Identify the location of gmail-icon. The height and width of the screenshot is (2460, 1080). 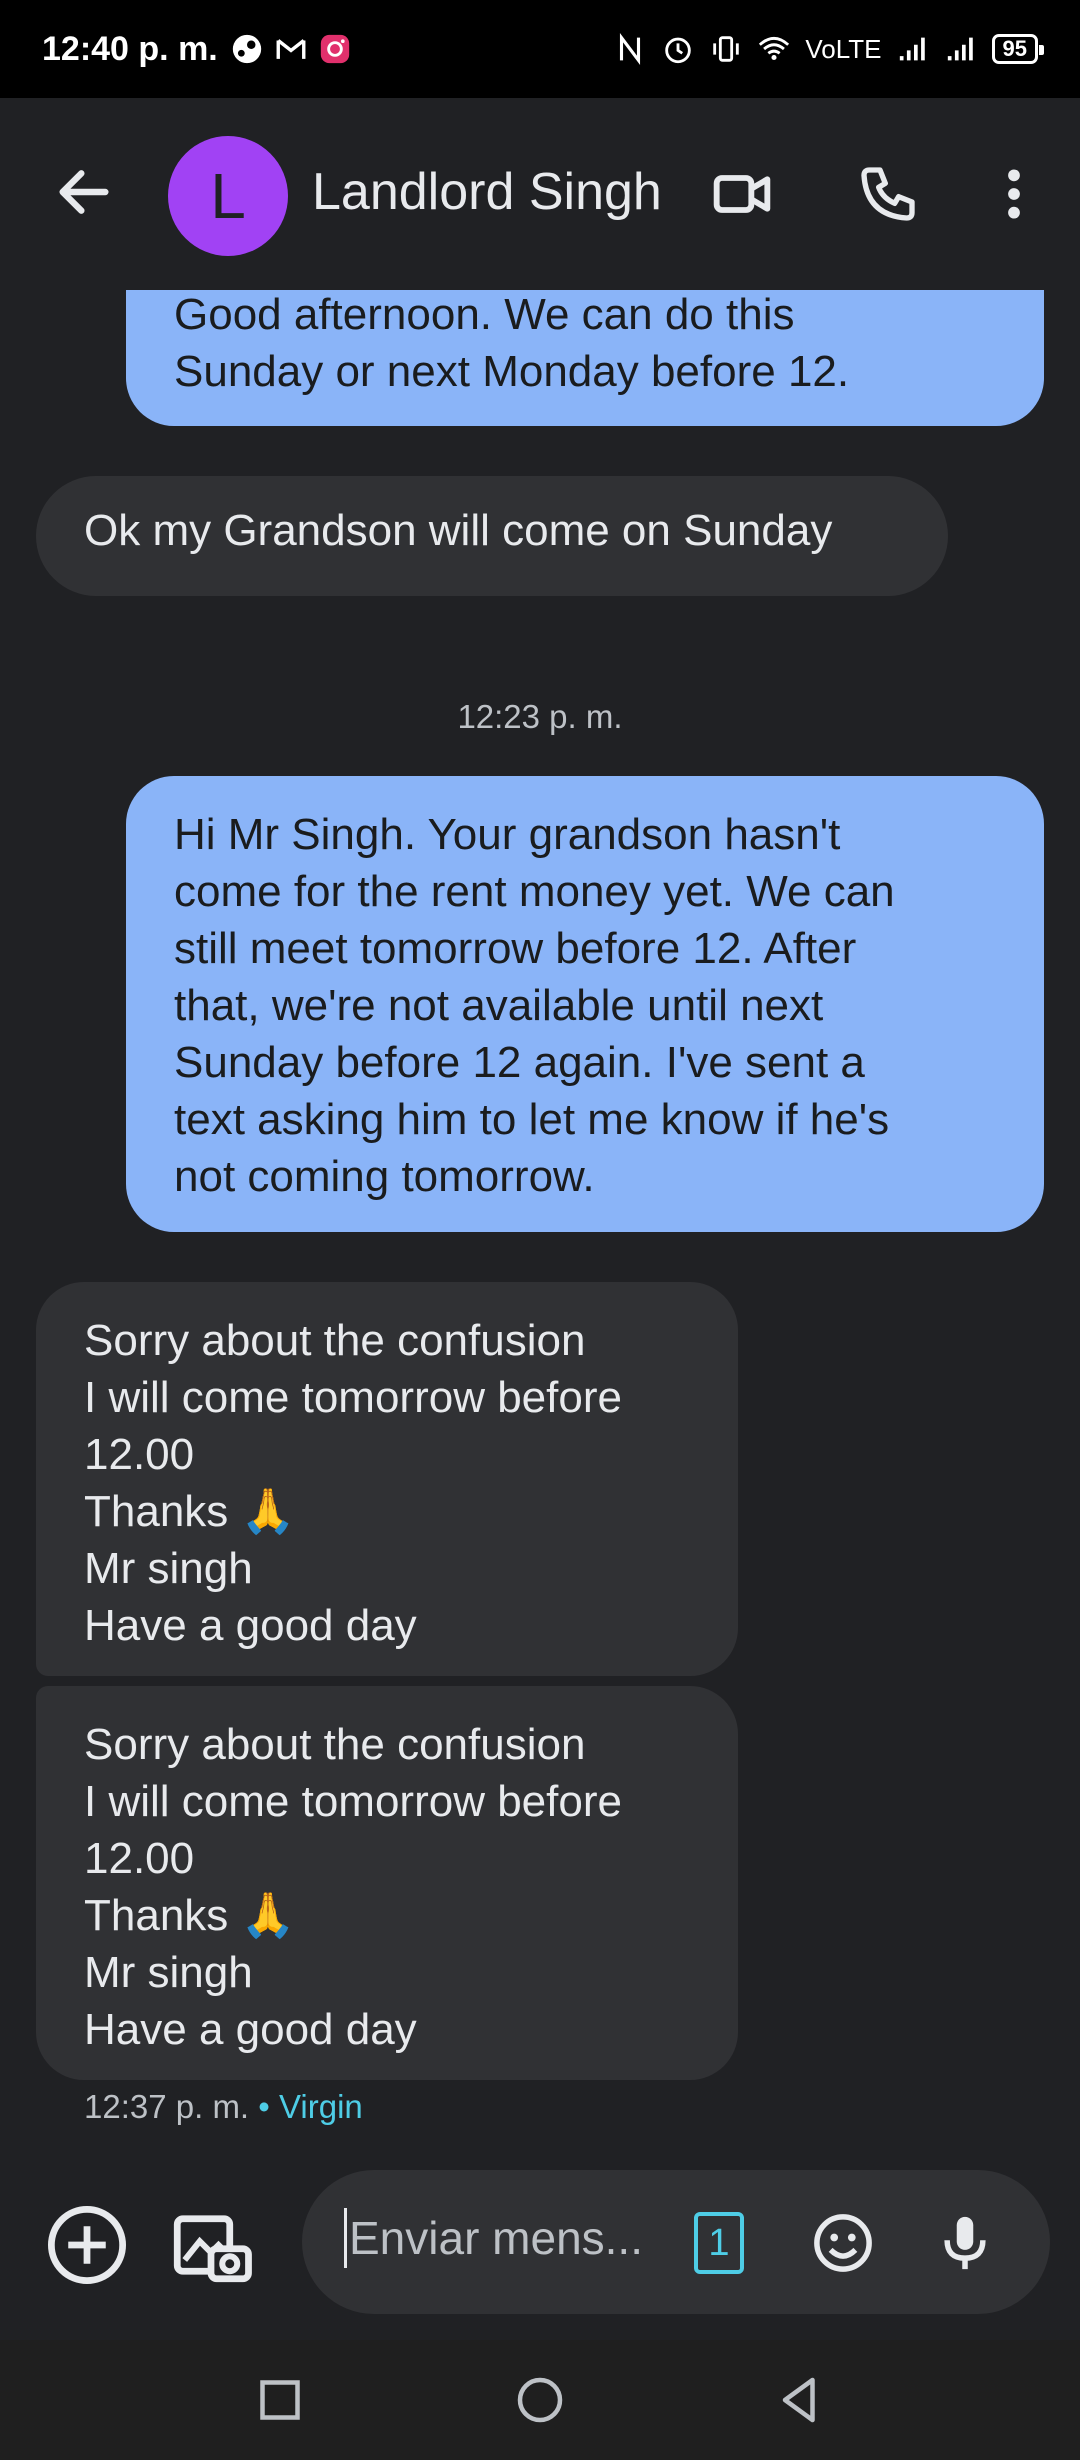
(291, 49).